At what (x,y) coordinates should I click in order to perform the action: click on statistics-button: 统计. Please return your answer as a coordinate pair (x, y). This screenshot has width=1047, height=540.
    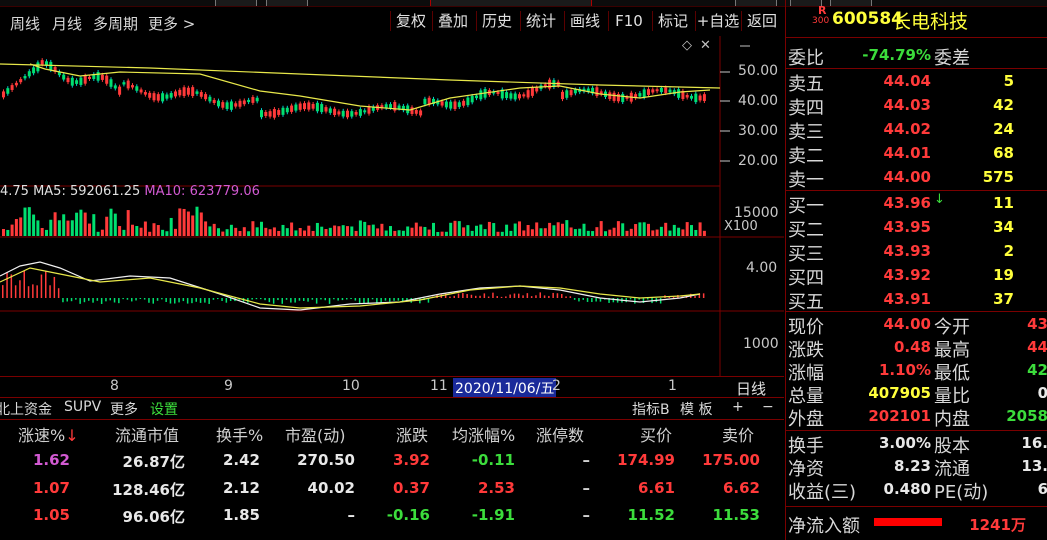
    Looking at the image, I should click on (540, 21).